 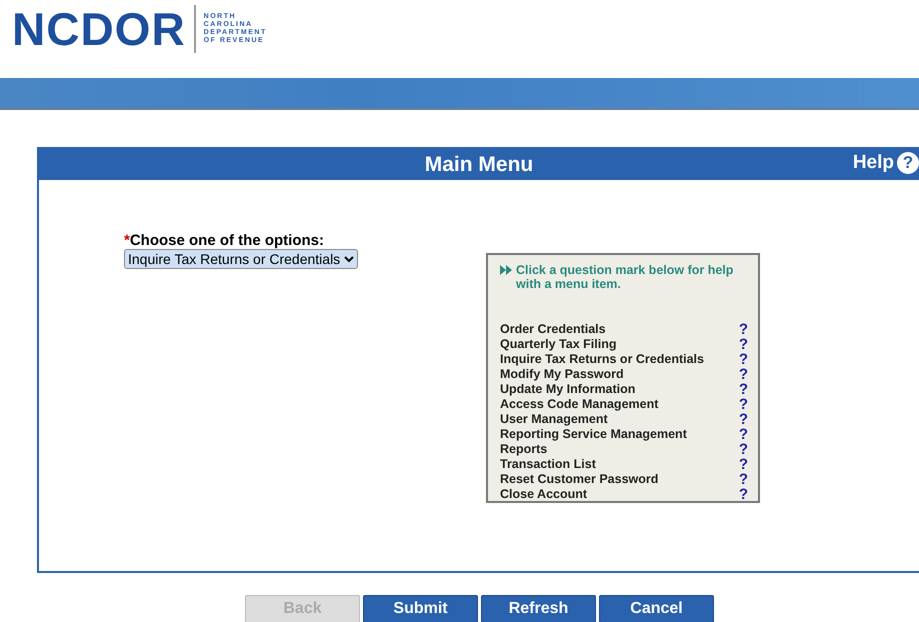 I want to click on help-hint: Click a question mark below for help with a menu item., so click(x=625, y=277).